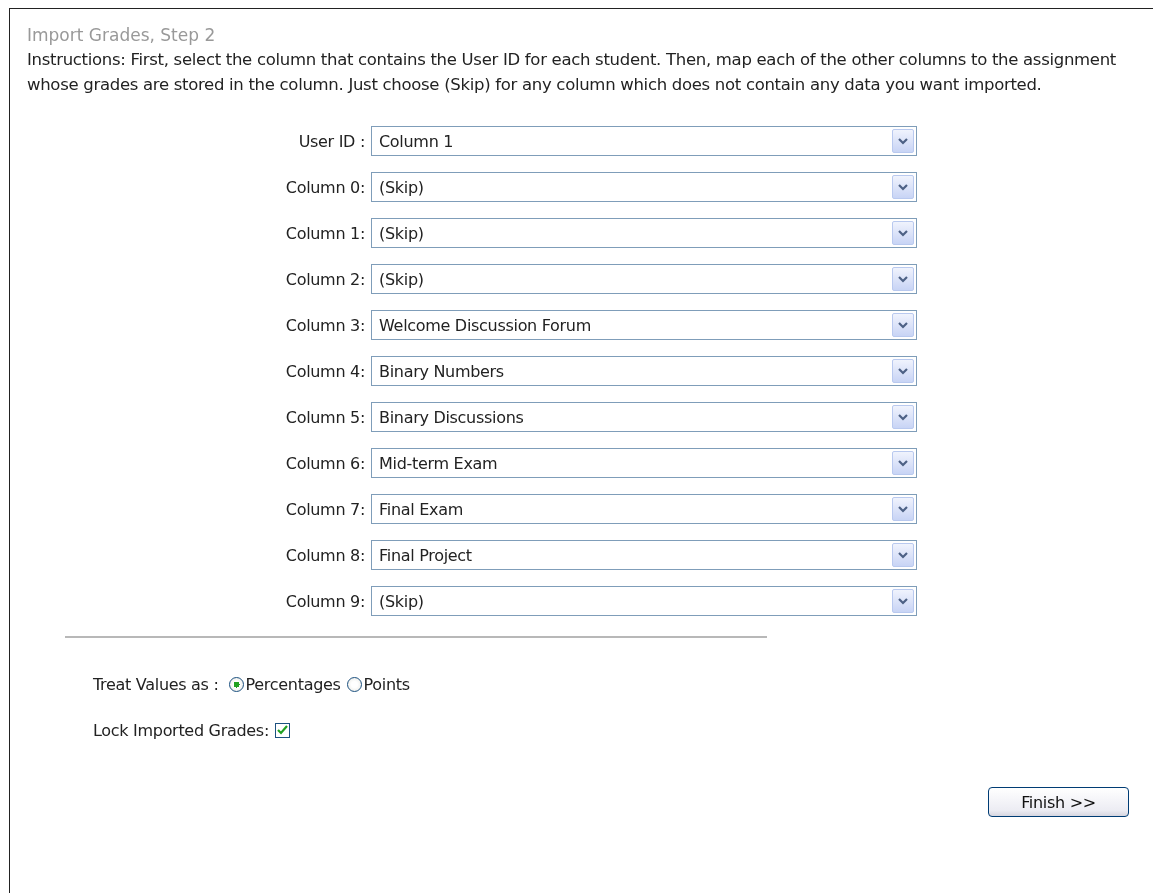  What do you see at coordinates (325, 509) in the screenshot?
I see `field-label: Column 7:` at bounding box center [325, 509].